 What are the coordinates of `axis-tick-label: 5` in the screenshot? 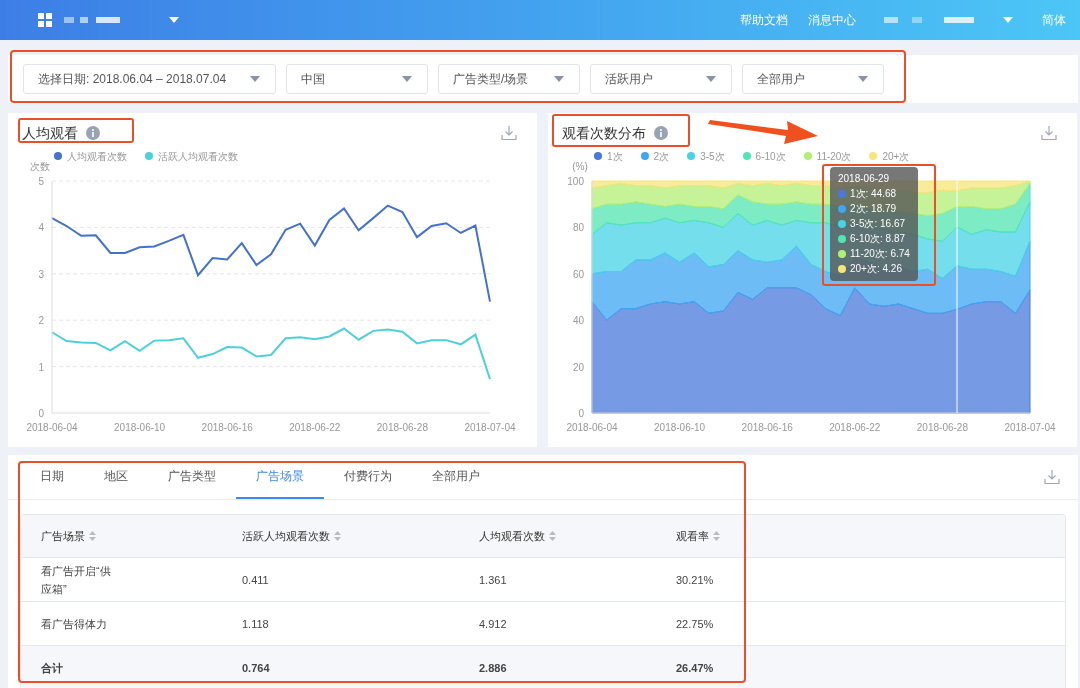 It's located at (41, 181).